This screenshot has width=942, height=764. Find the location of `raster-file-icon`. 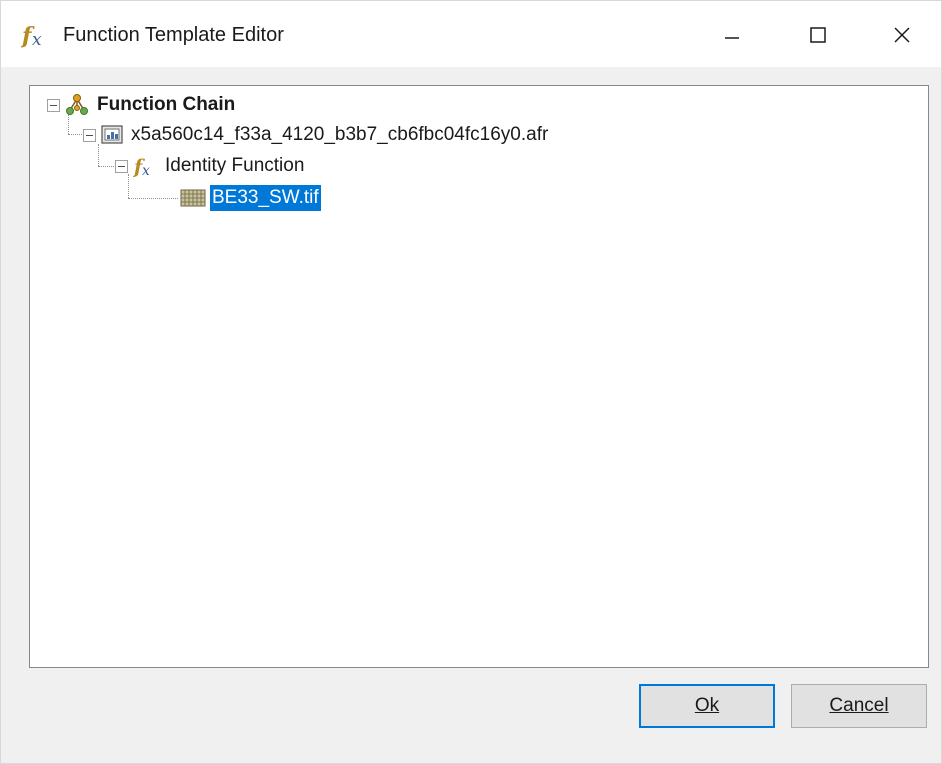

raster-file-icon is located at coordinates (112, 135).